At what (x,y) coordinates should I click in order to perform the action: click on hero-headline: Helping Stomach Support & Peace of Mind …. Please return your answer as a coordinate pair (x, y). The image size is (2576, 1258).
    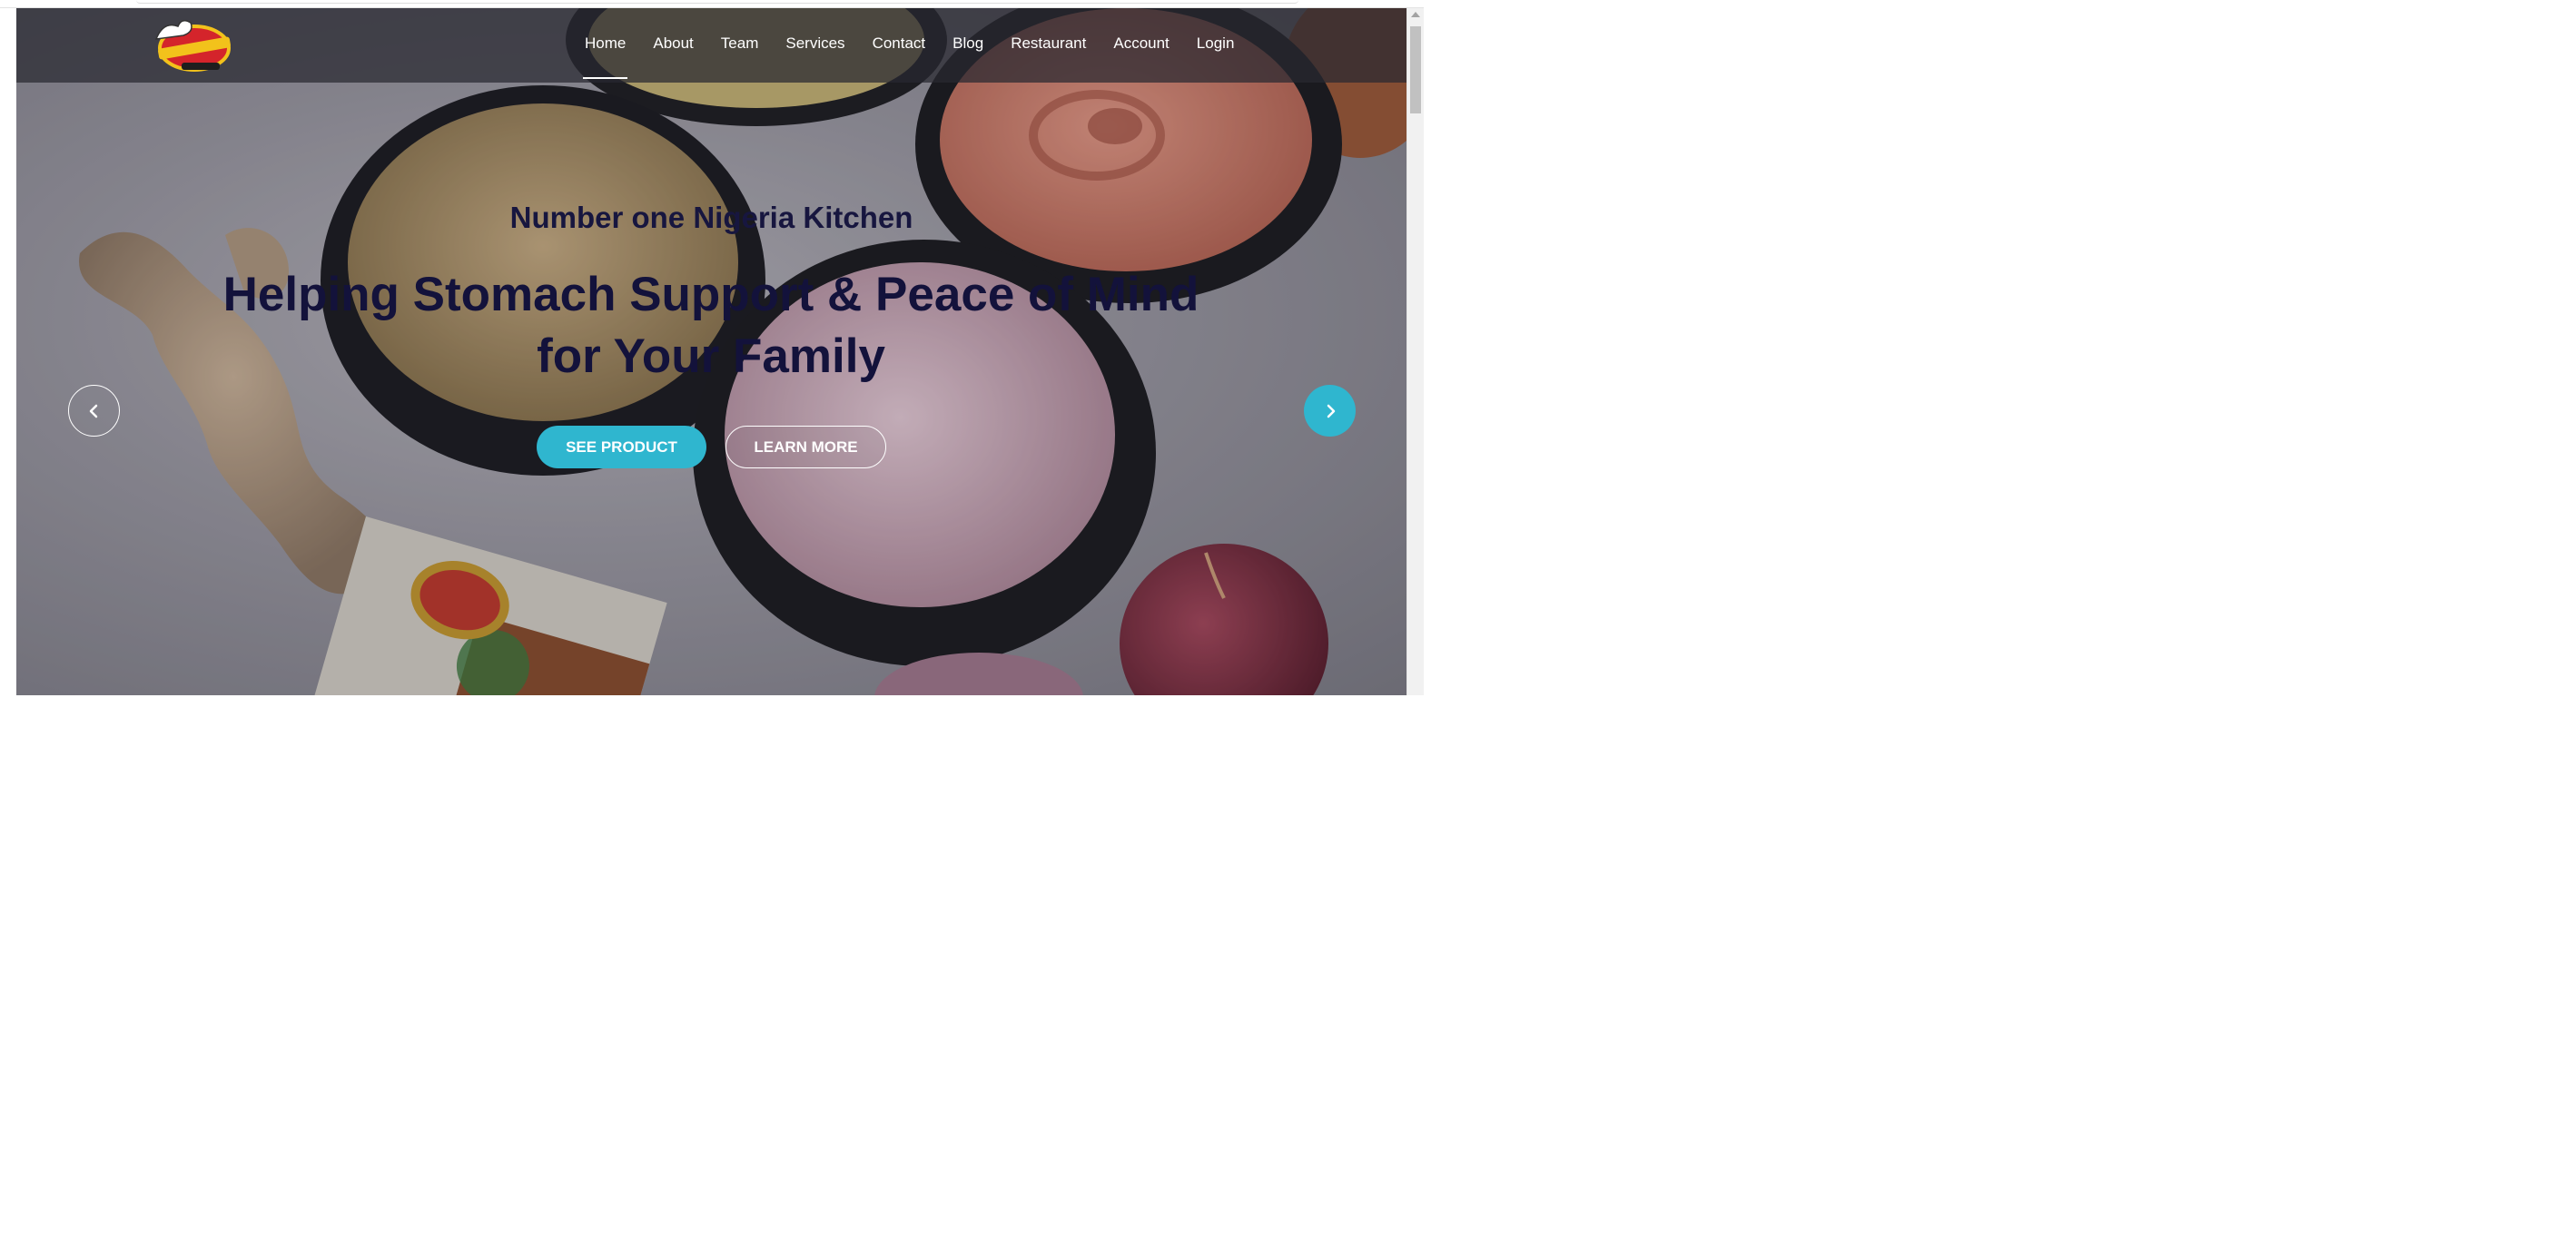
    Looking at the image, I should click on (711, 326).